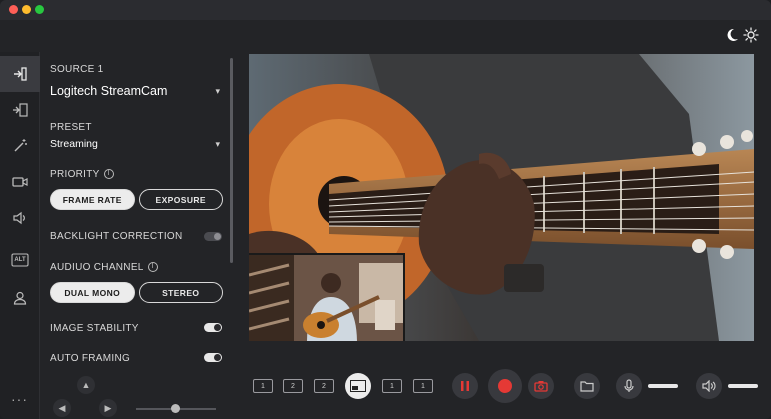 The image size is (771, 419). I want to click on alt-label: ALT, so click(20, 260).